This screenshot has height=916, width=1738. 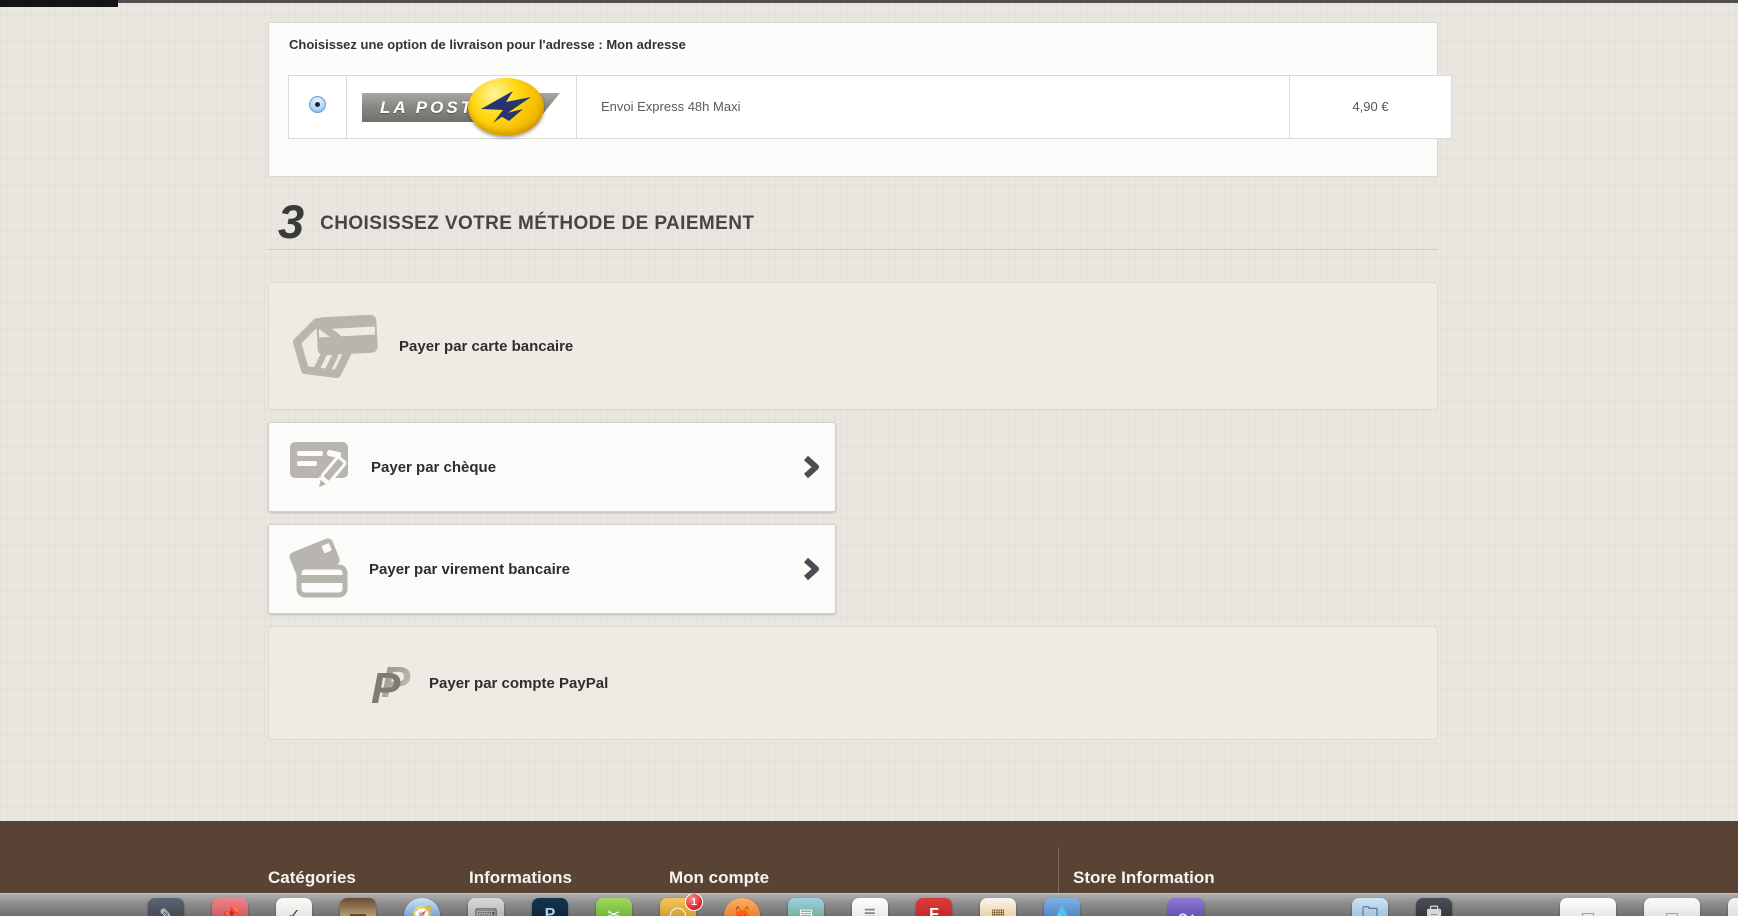 What do you see at coordinates (742, 907) in the screenshot?
I see `firefox-icon: 🦊` at bounding box center [742, 907].